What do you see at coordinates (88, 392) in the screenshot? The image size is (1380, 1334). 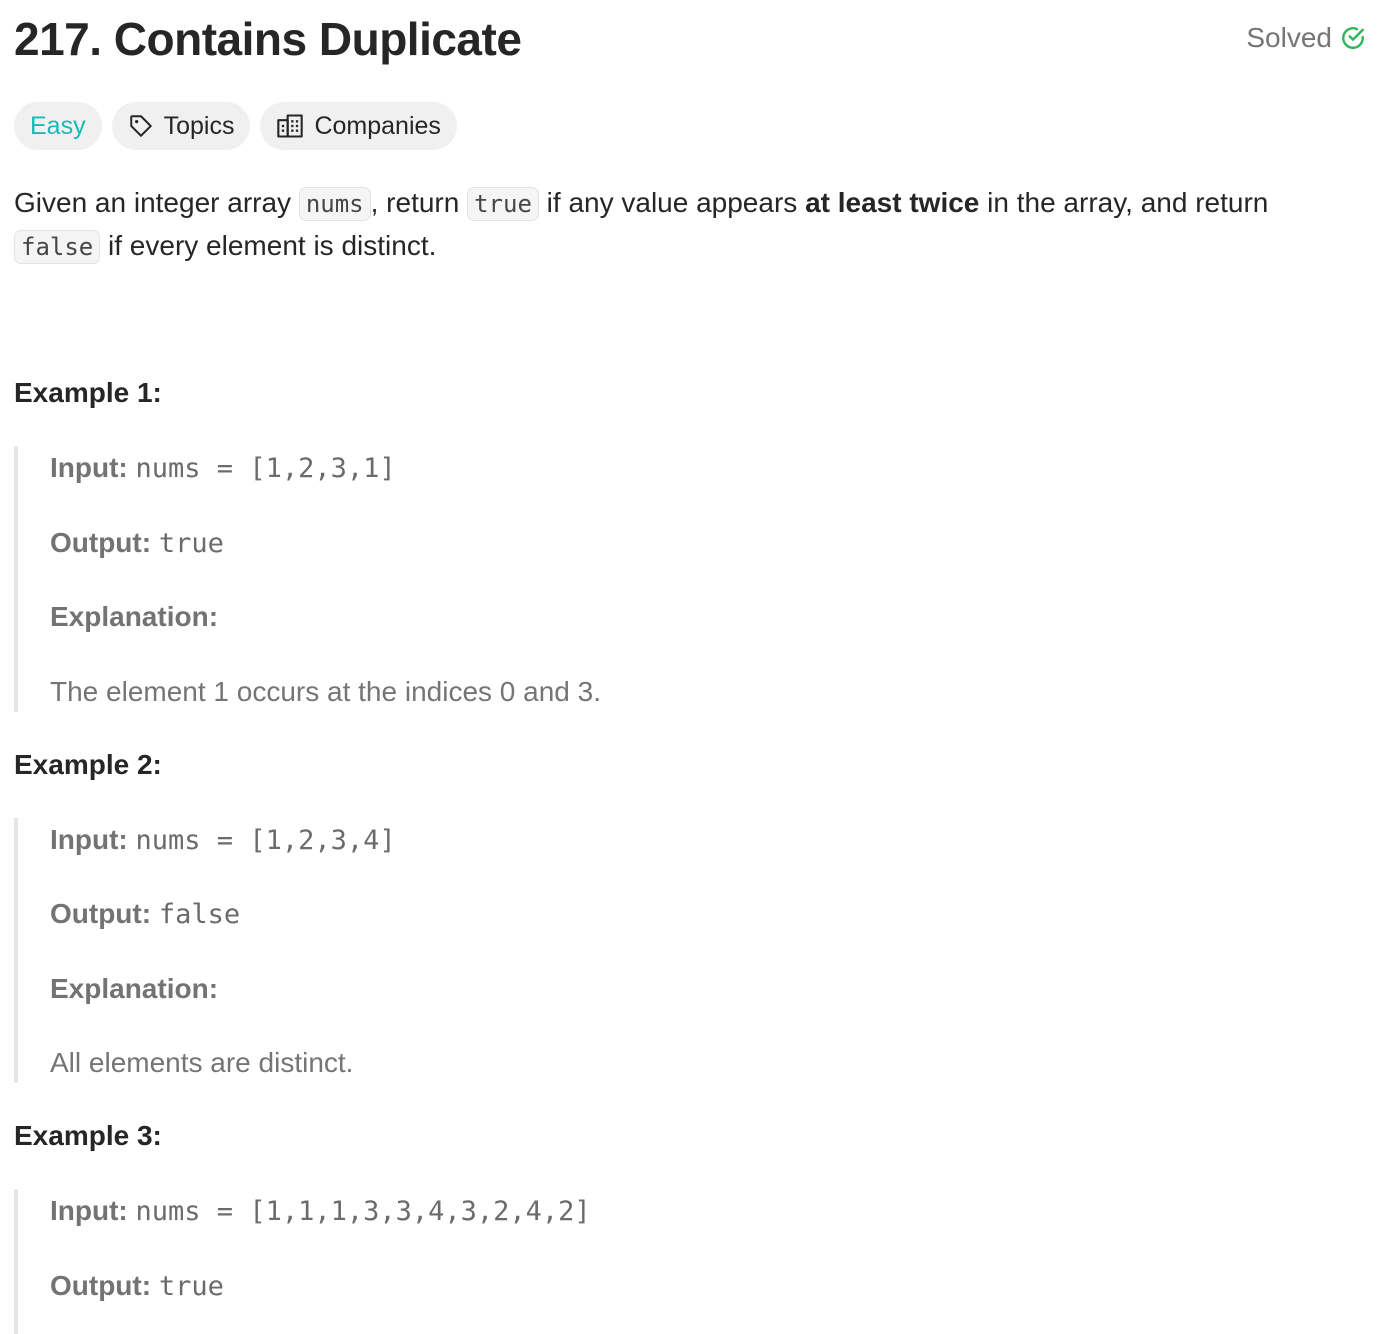 I see `example-title: Example 1:` at bounding box center [88, 392].